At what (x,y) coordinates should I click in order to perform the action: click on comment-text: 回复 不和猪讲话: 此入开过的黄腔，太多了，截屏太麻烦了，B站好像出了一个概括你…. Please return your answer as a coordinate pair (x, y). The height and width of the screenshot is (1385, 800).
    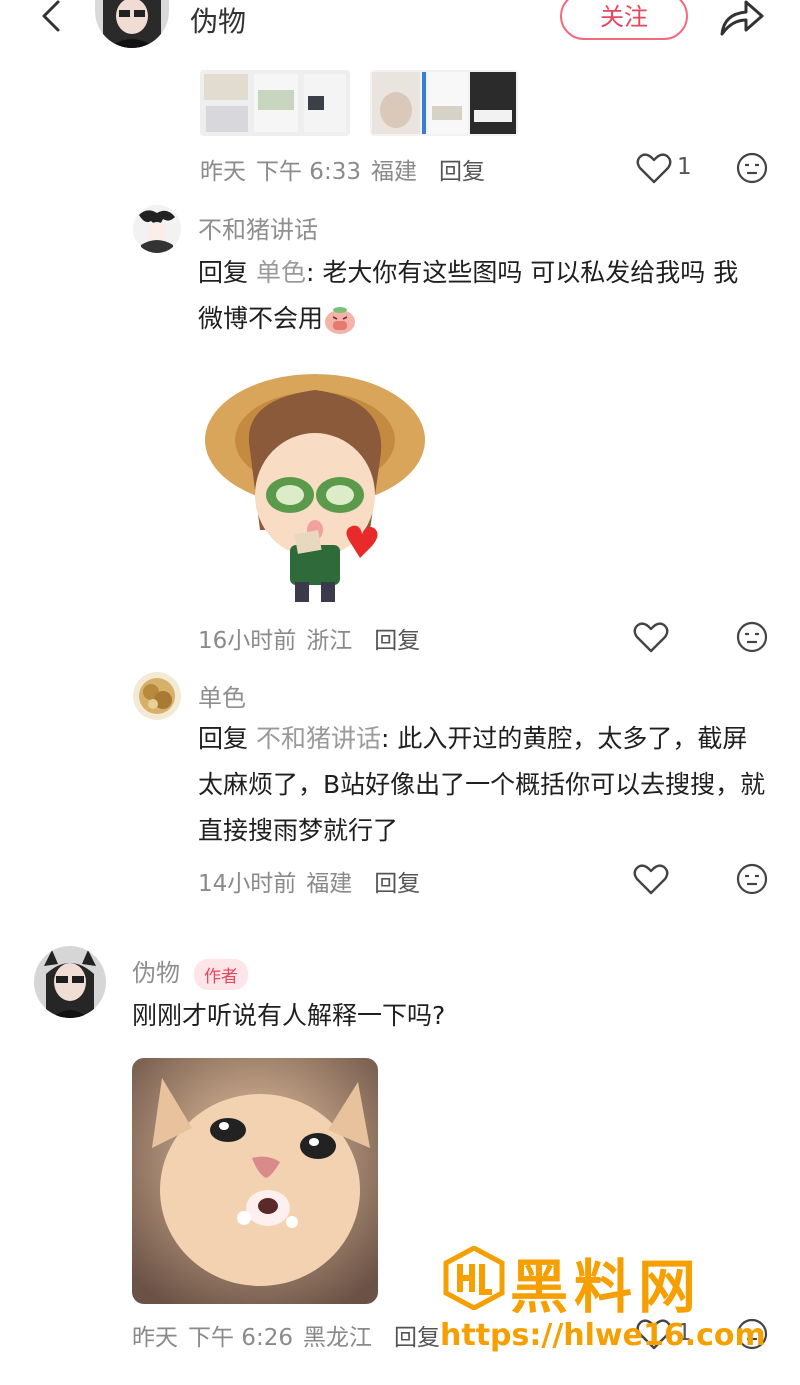
    Looking at the image, I should click on (483, 785).